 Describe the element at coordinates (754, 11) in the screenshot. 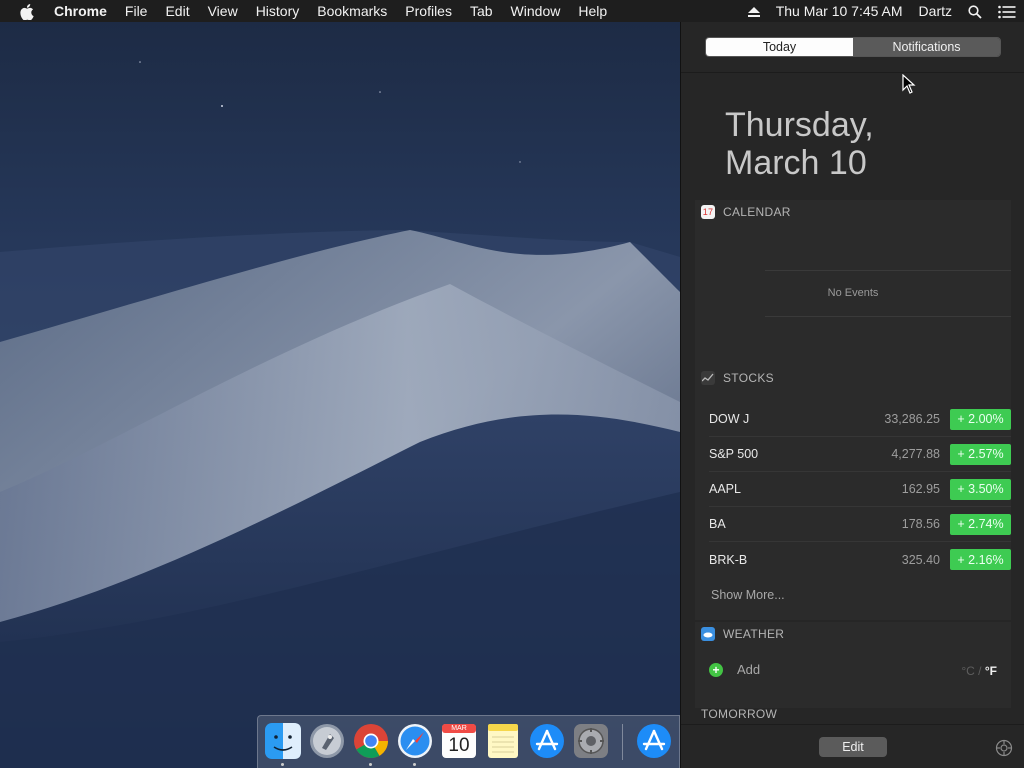

I see `eject-icon` at that location.